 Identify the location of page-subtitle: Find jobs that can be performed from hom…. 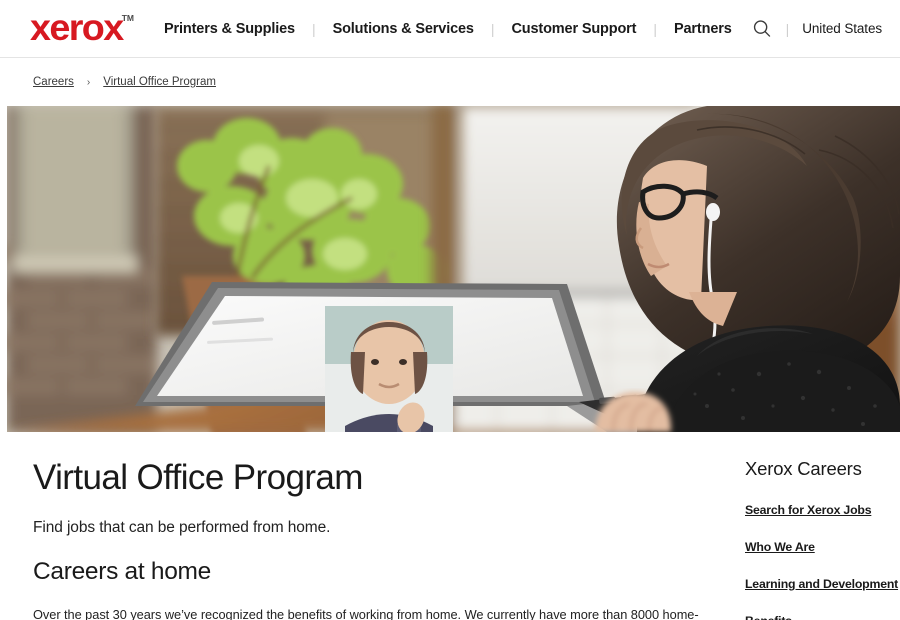
(182, 528).